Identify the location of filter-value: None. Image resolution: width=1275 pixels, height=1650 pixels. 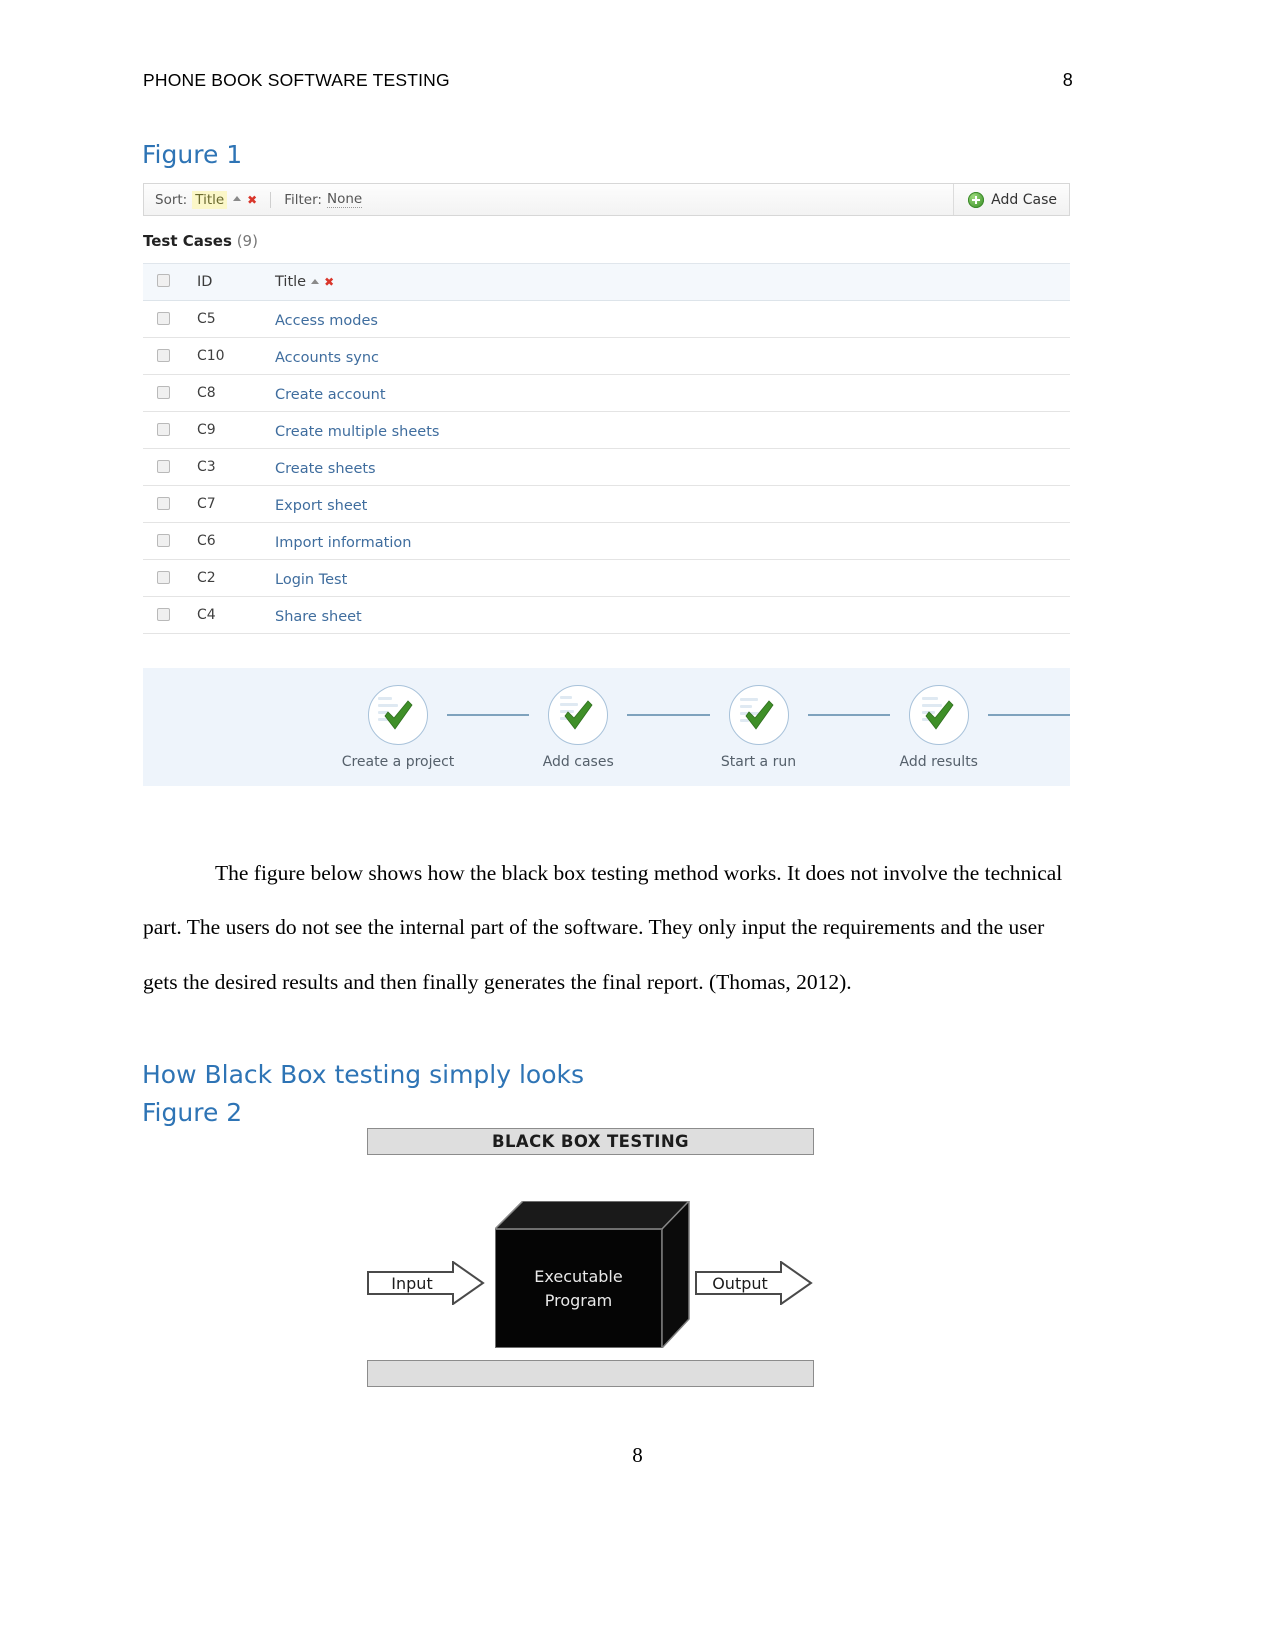
(344, 199).